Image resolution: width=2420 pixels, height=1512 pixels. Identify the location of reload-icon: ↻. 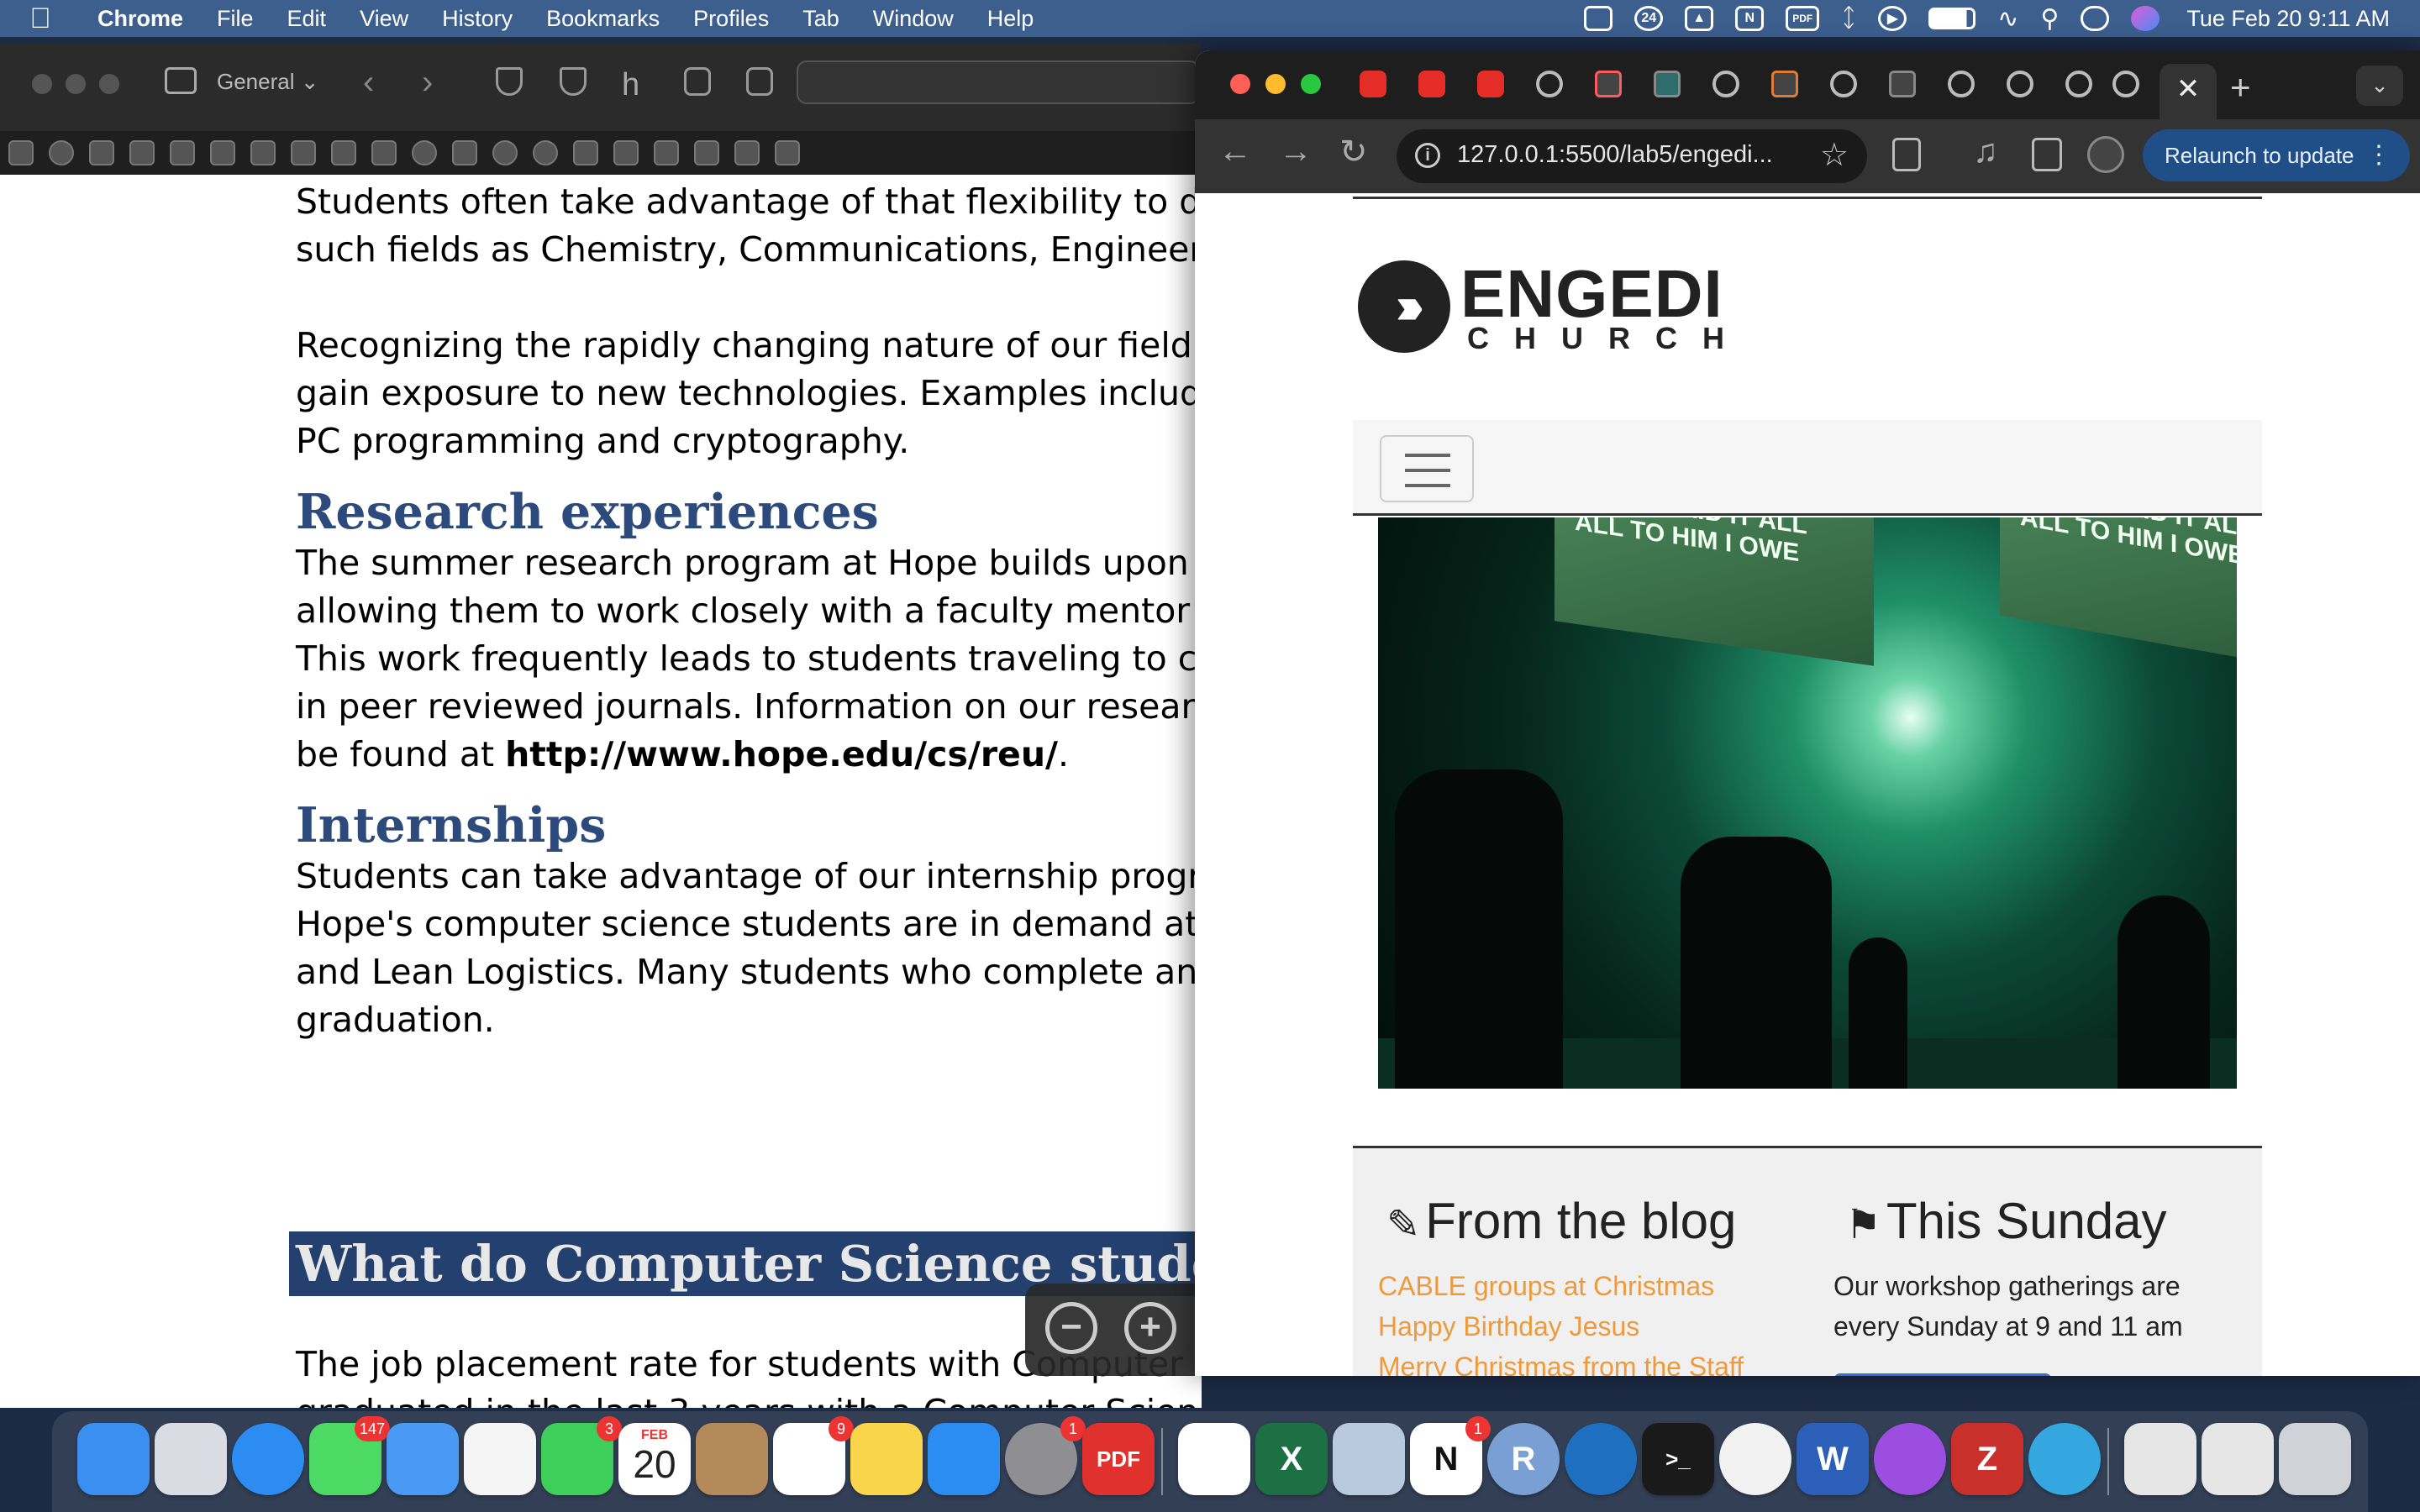
(1353, 152).